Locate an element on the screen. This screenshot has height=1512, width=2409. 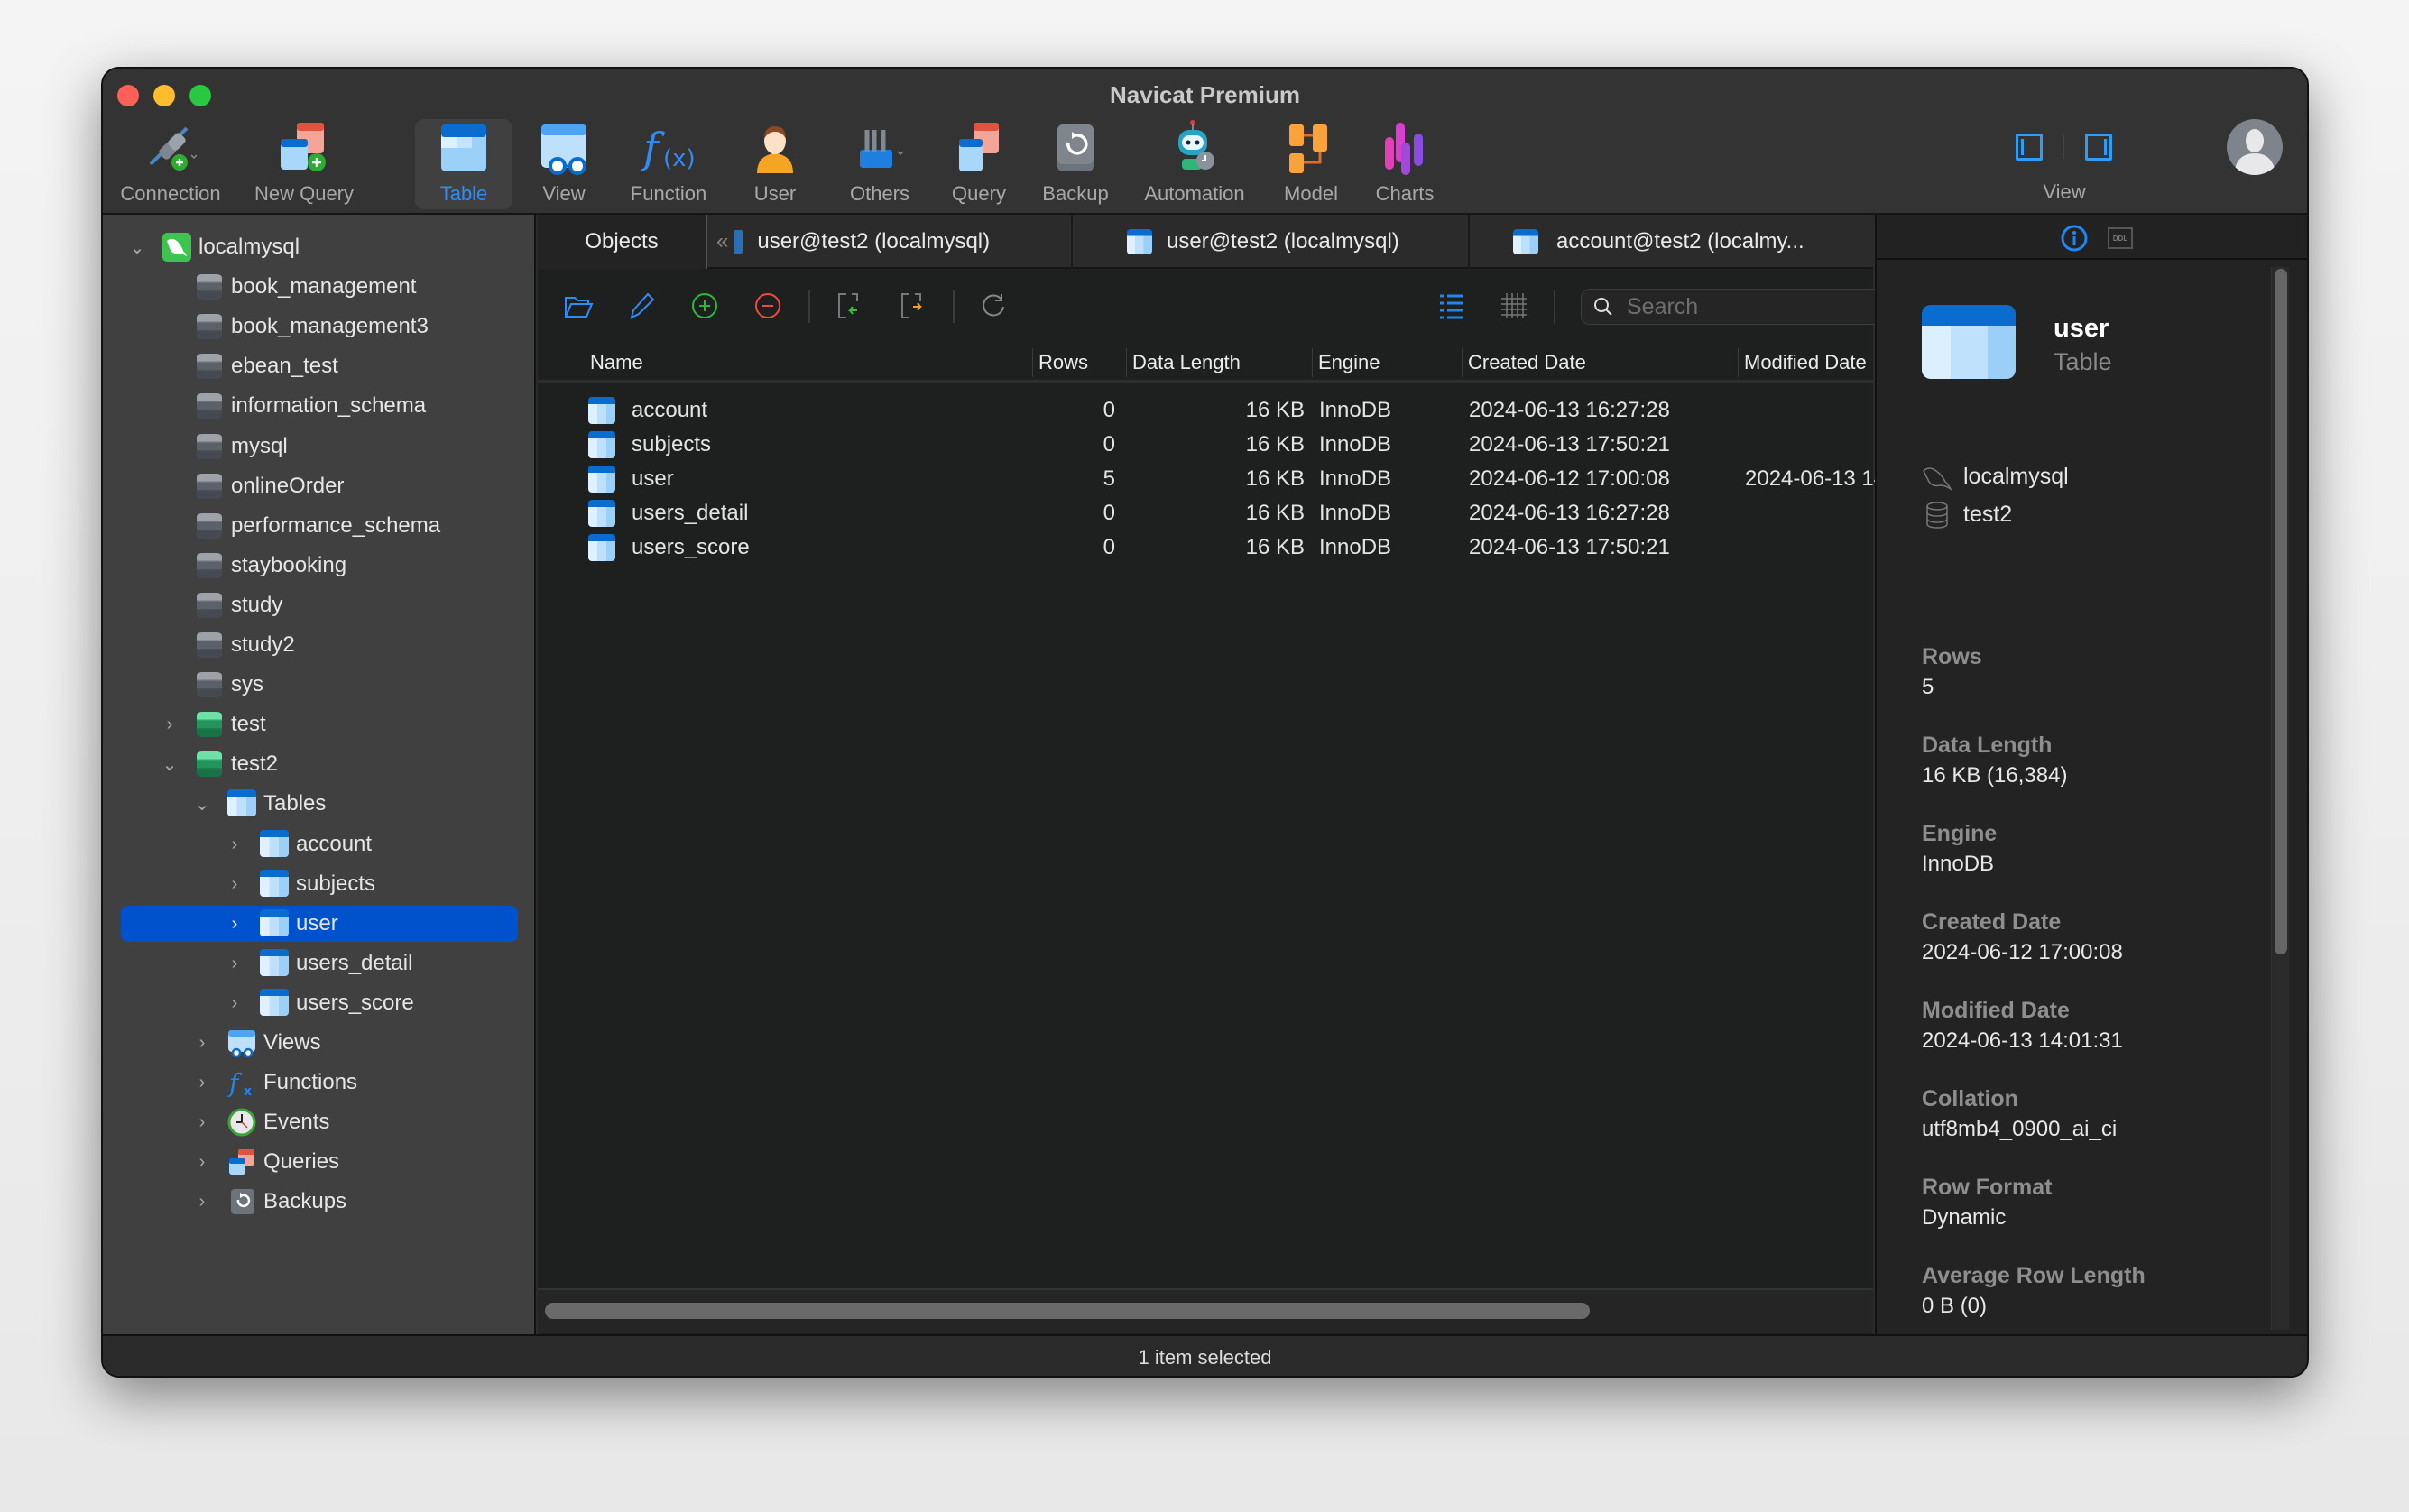
cell-data-length: 16 KB is located at coordinates (1275, 547).